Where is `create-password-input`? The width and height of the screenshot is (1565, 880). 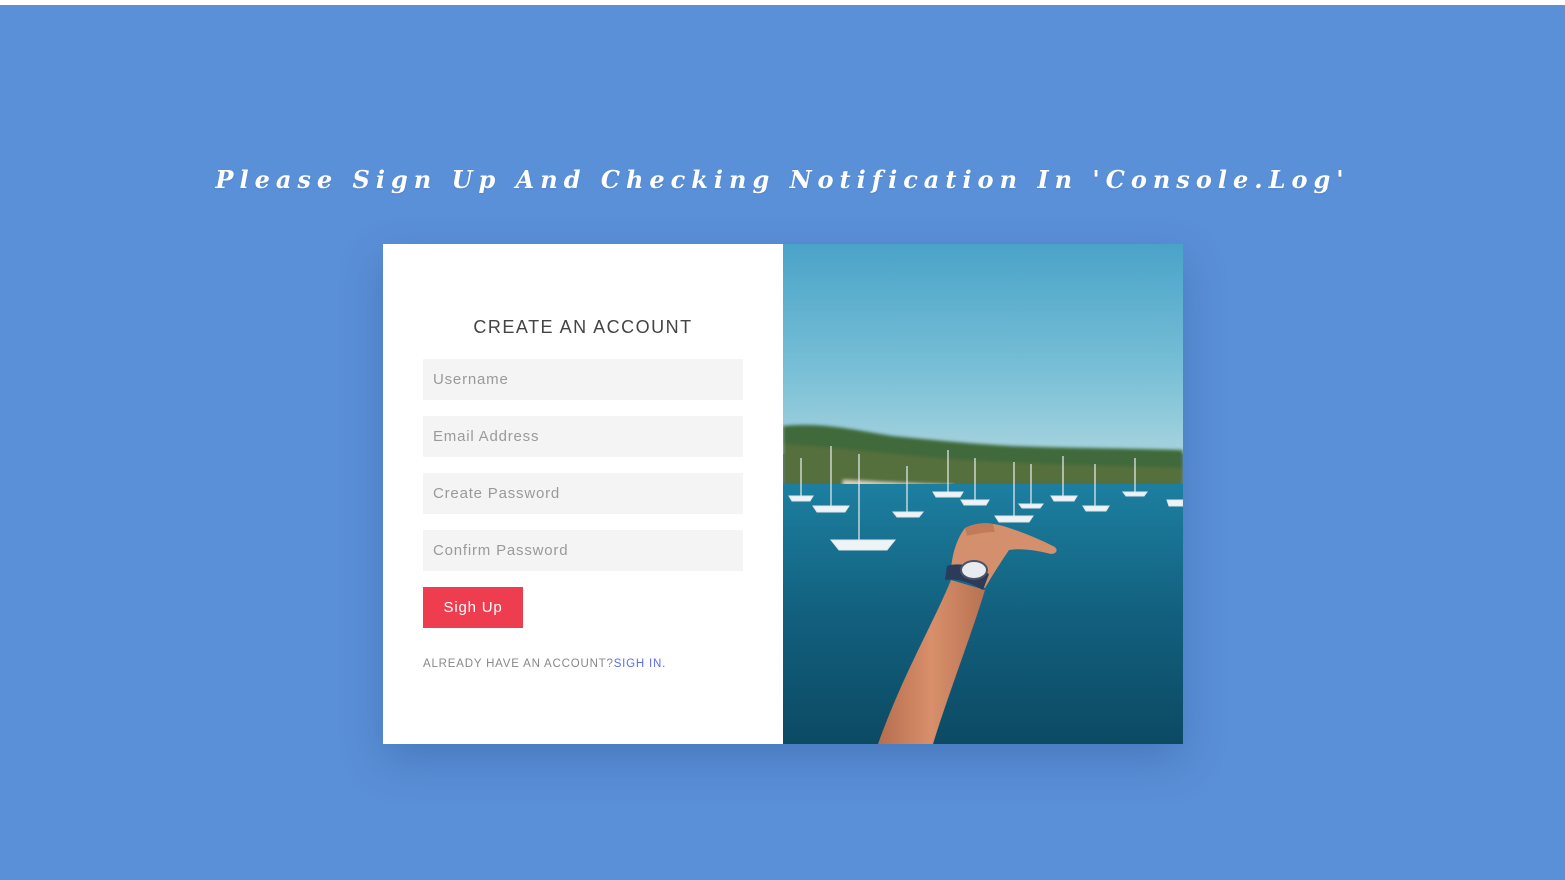
create-password-input is located at coordinates (583, 493).